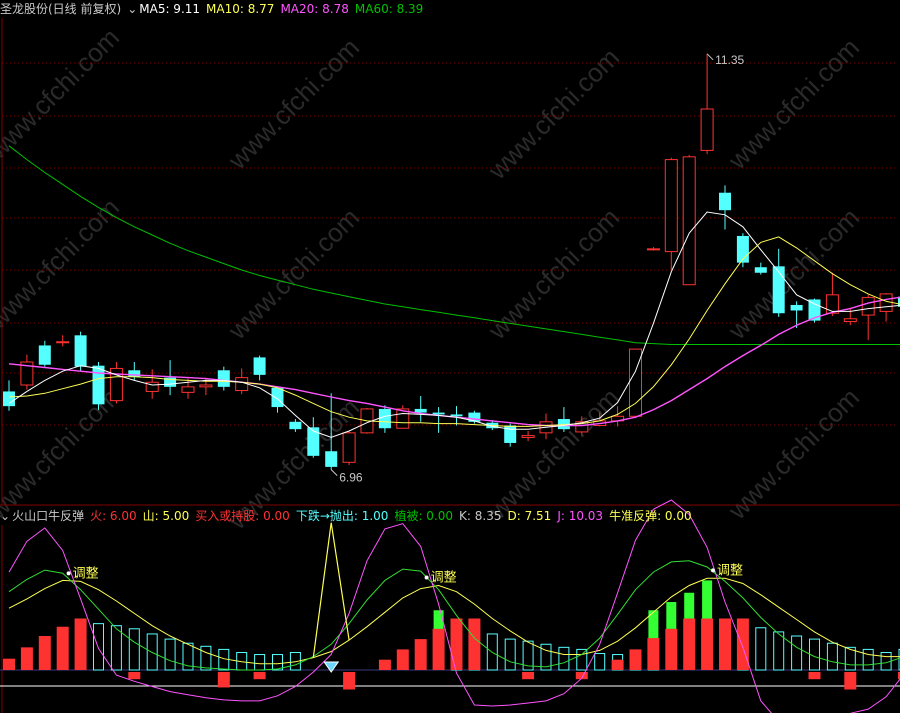 This screenshot has height=713, width=900. I want to click on d-value: D: 7.51, so click(529, 516).